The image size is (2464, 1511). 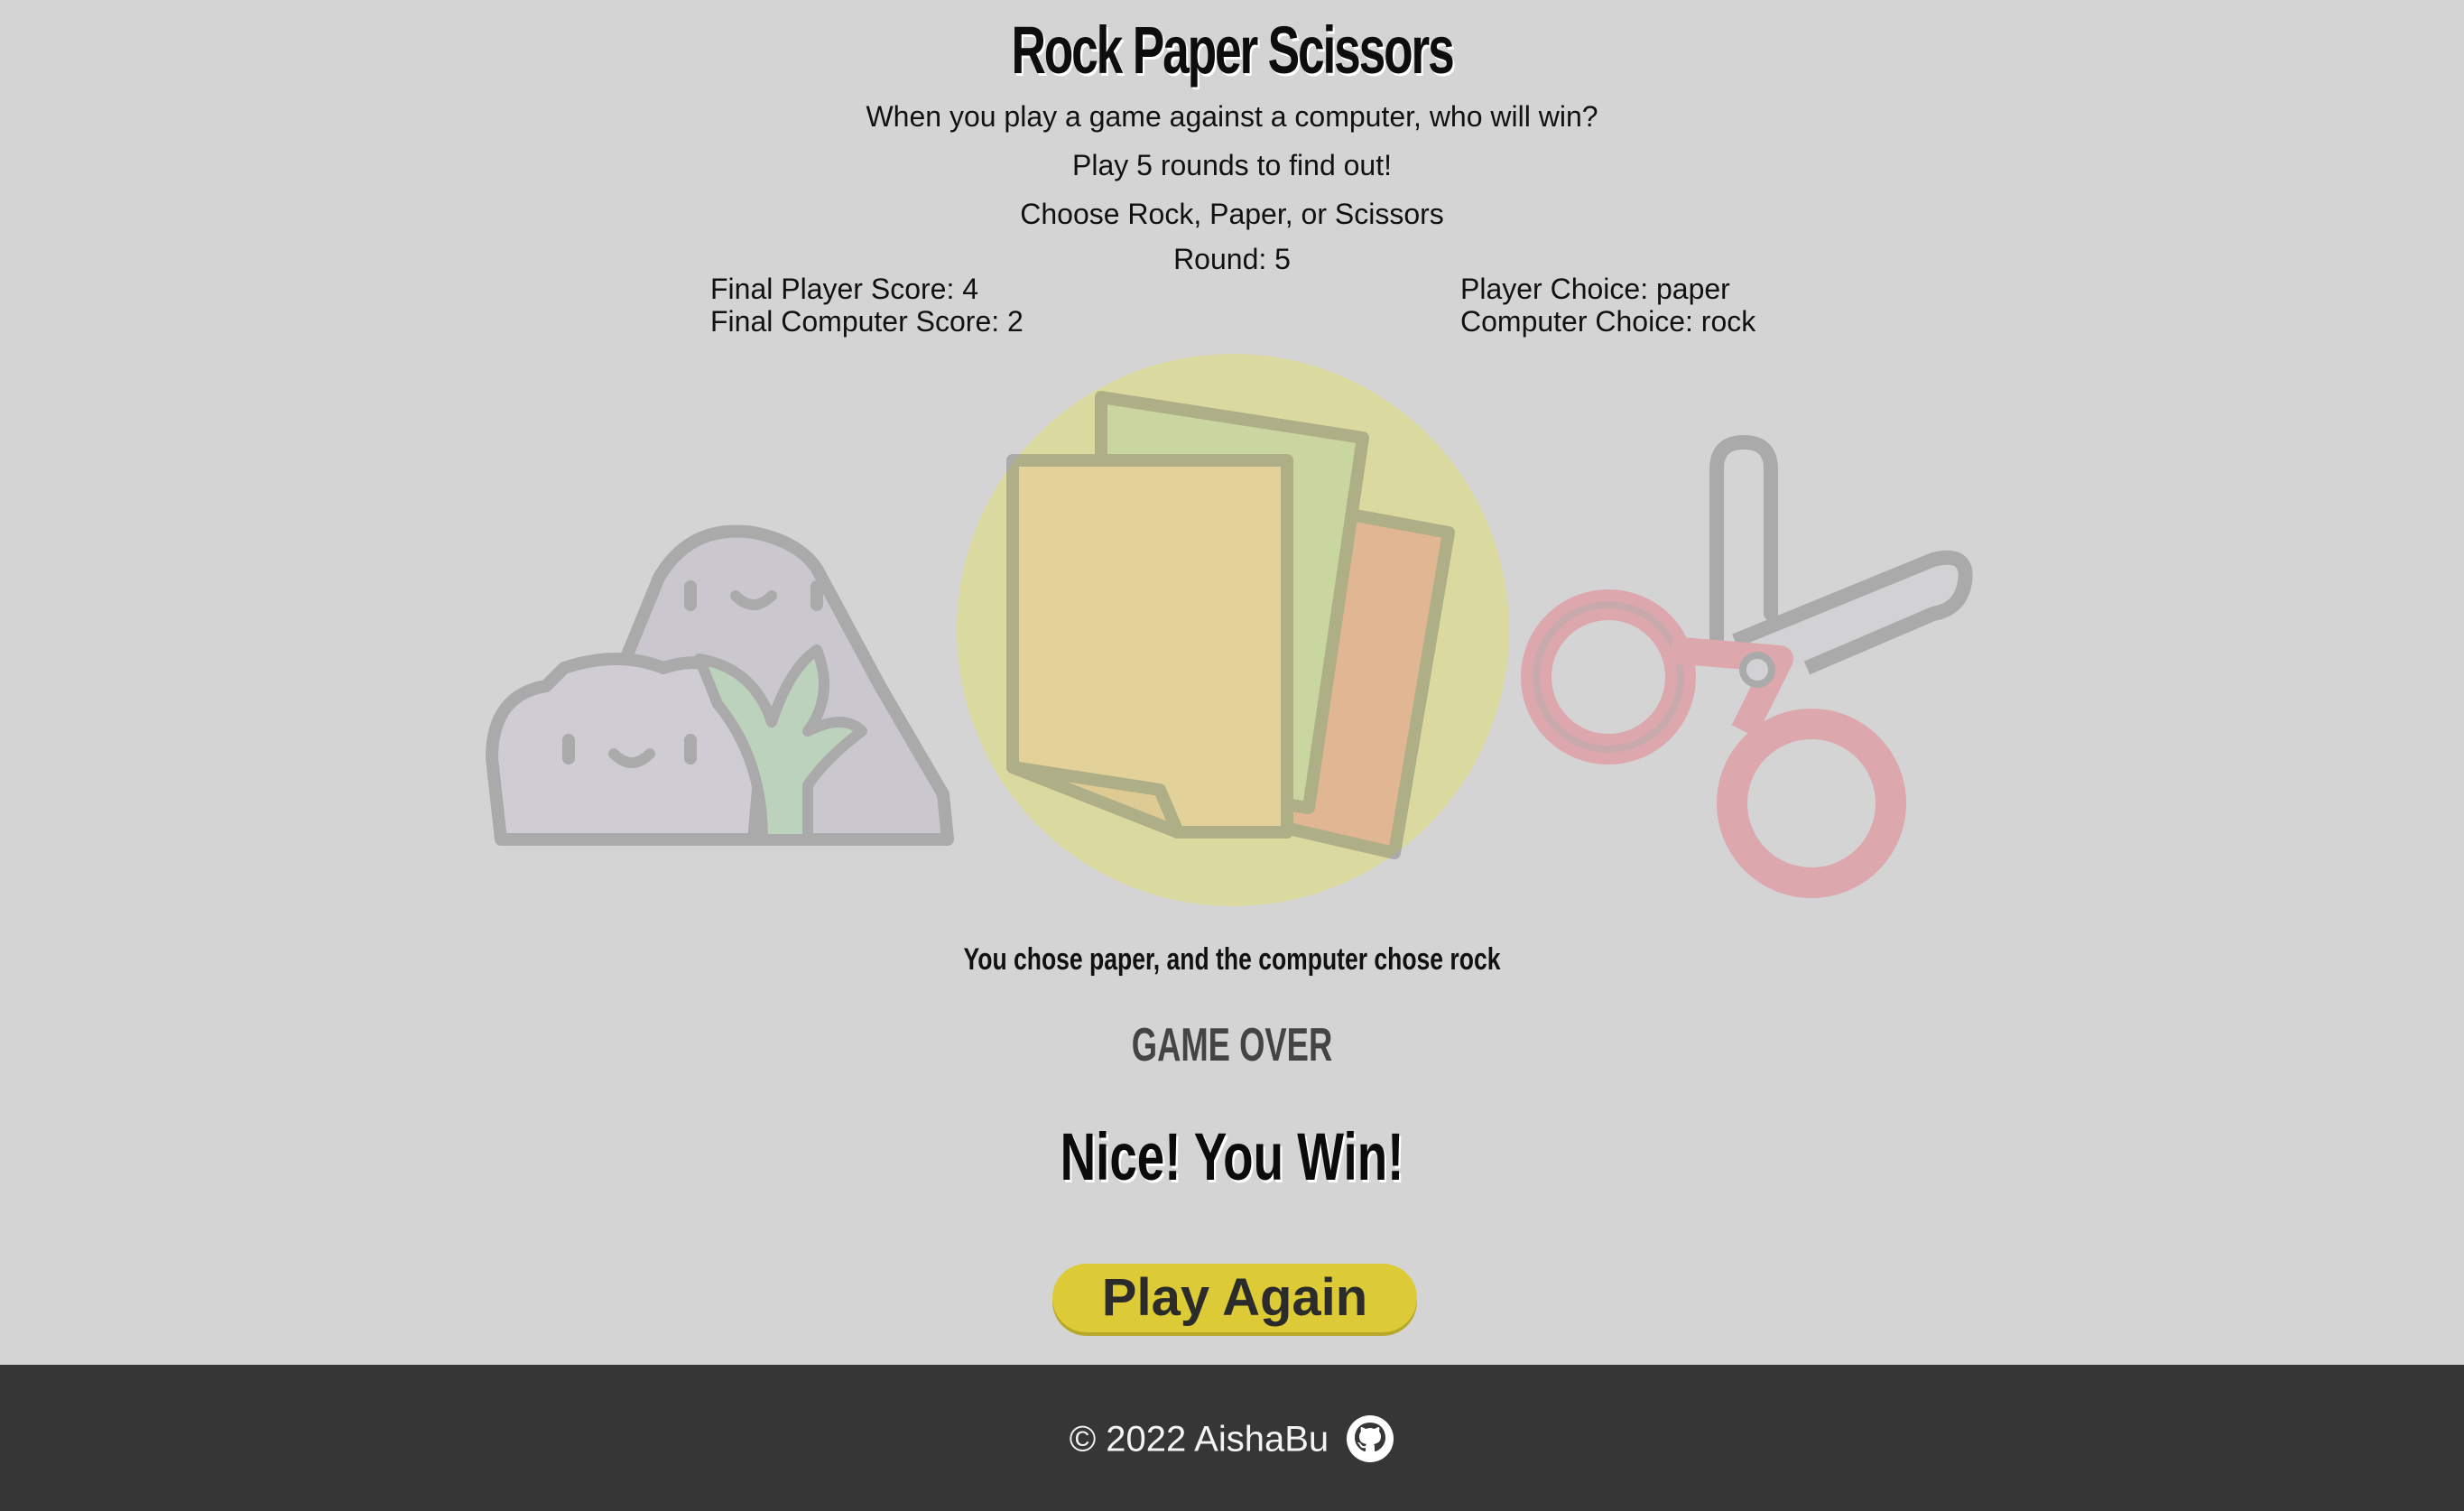 What do you see at coordinates (1747, 666) in the screenshot?
I see `scissors-icon` at bounding box center [1747, 666].